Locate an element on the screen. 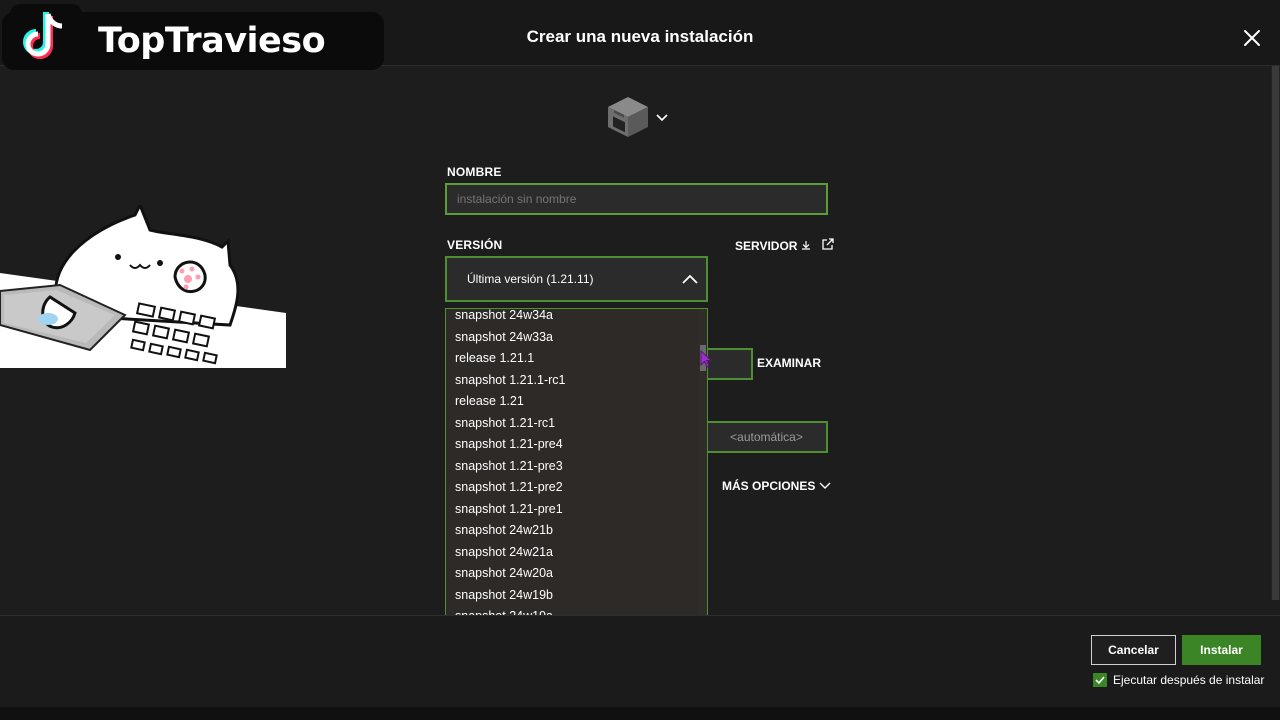 The image size is (1280, 720). version-option: snapshot 24w21a is located at coordinates (572, 553).